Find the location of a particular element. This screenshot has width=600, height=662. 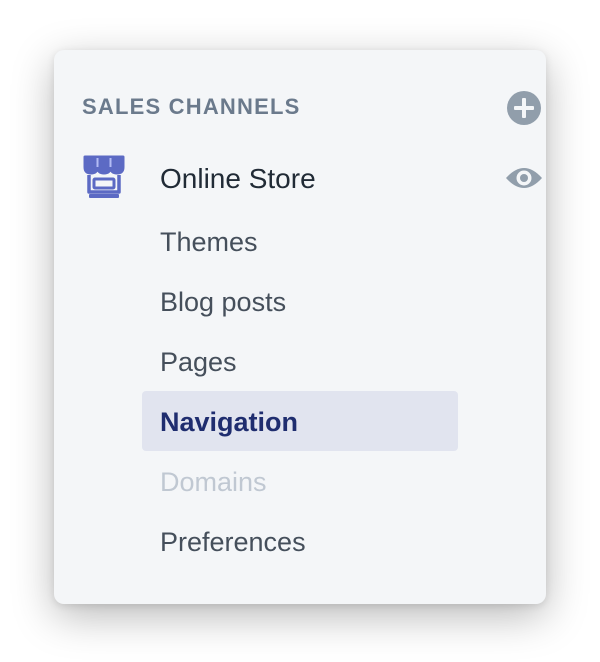

subnav-item-navigation: Navigation is located at coordinates (307, 420).